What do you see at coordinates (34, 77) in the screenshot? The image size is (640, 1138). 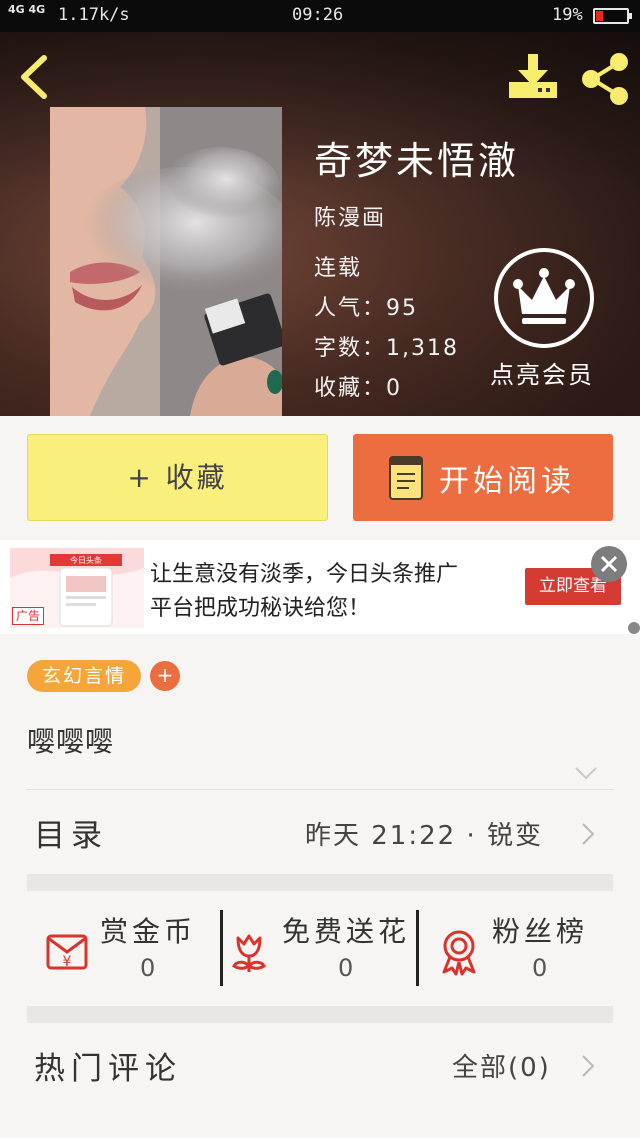 I see `back-arrow-icon` at bounding box center [34, 77].